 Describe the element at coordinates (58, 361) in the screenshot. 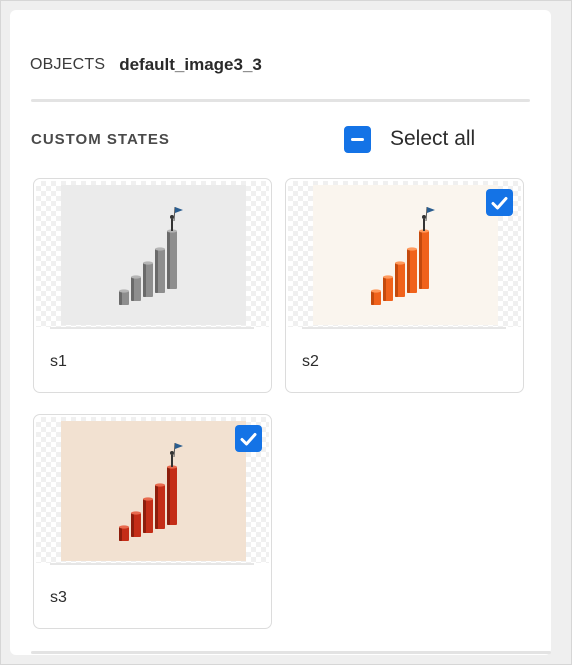

I see `state-name: s1` at that location.